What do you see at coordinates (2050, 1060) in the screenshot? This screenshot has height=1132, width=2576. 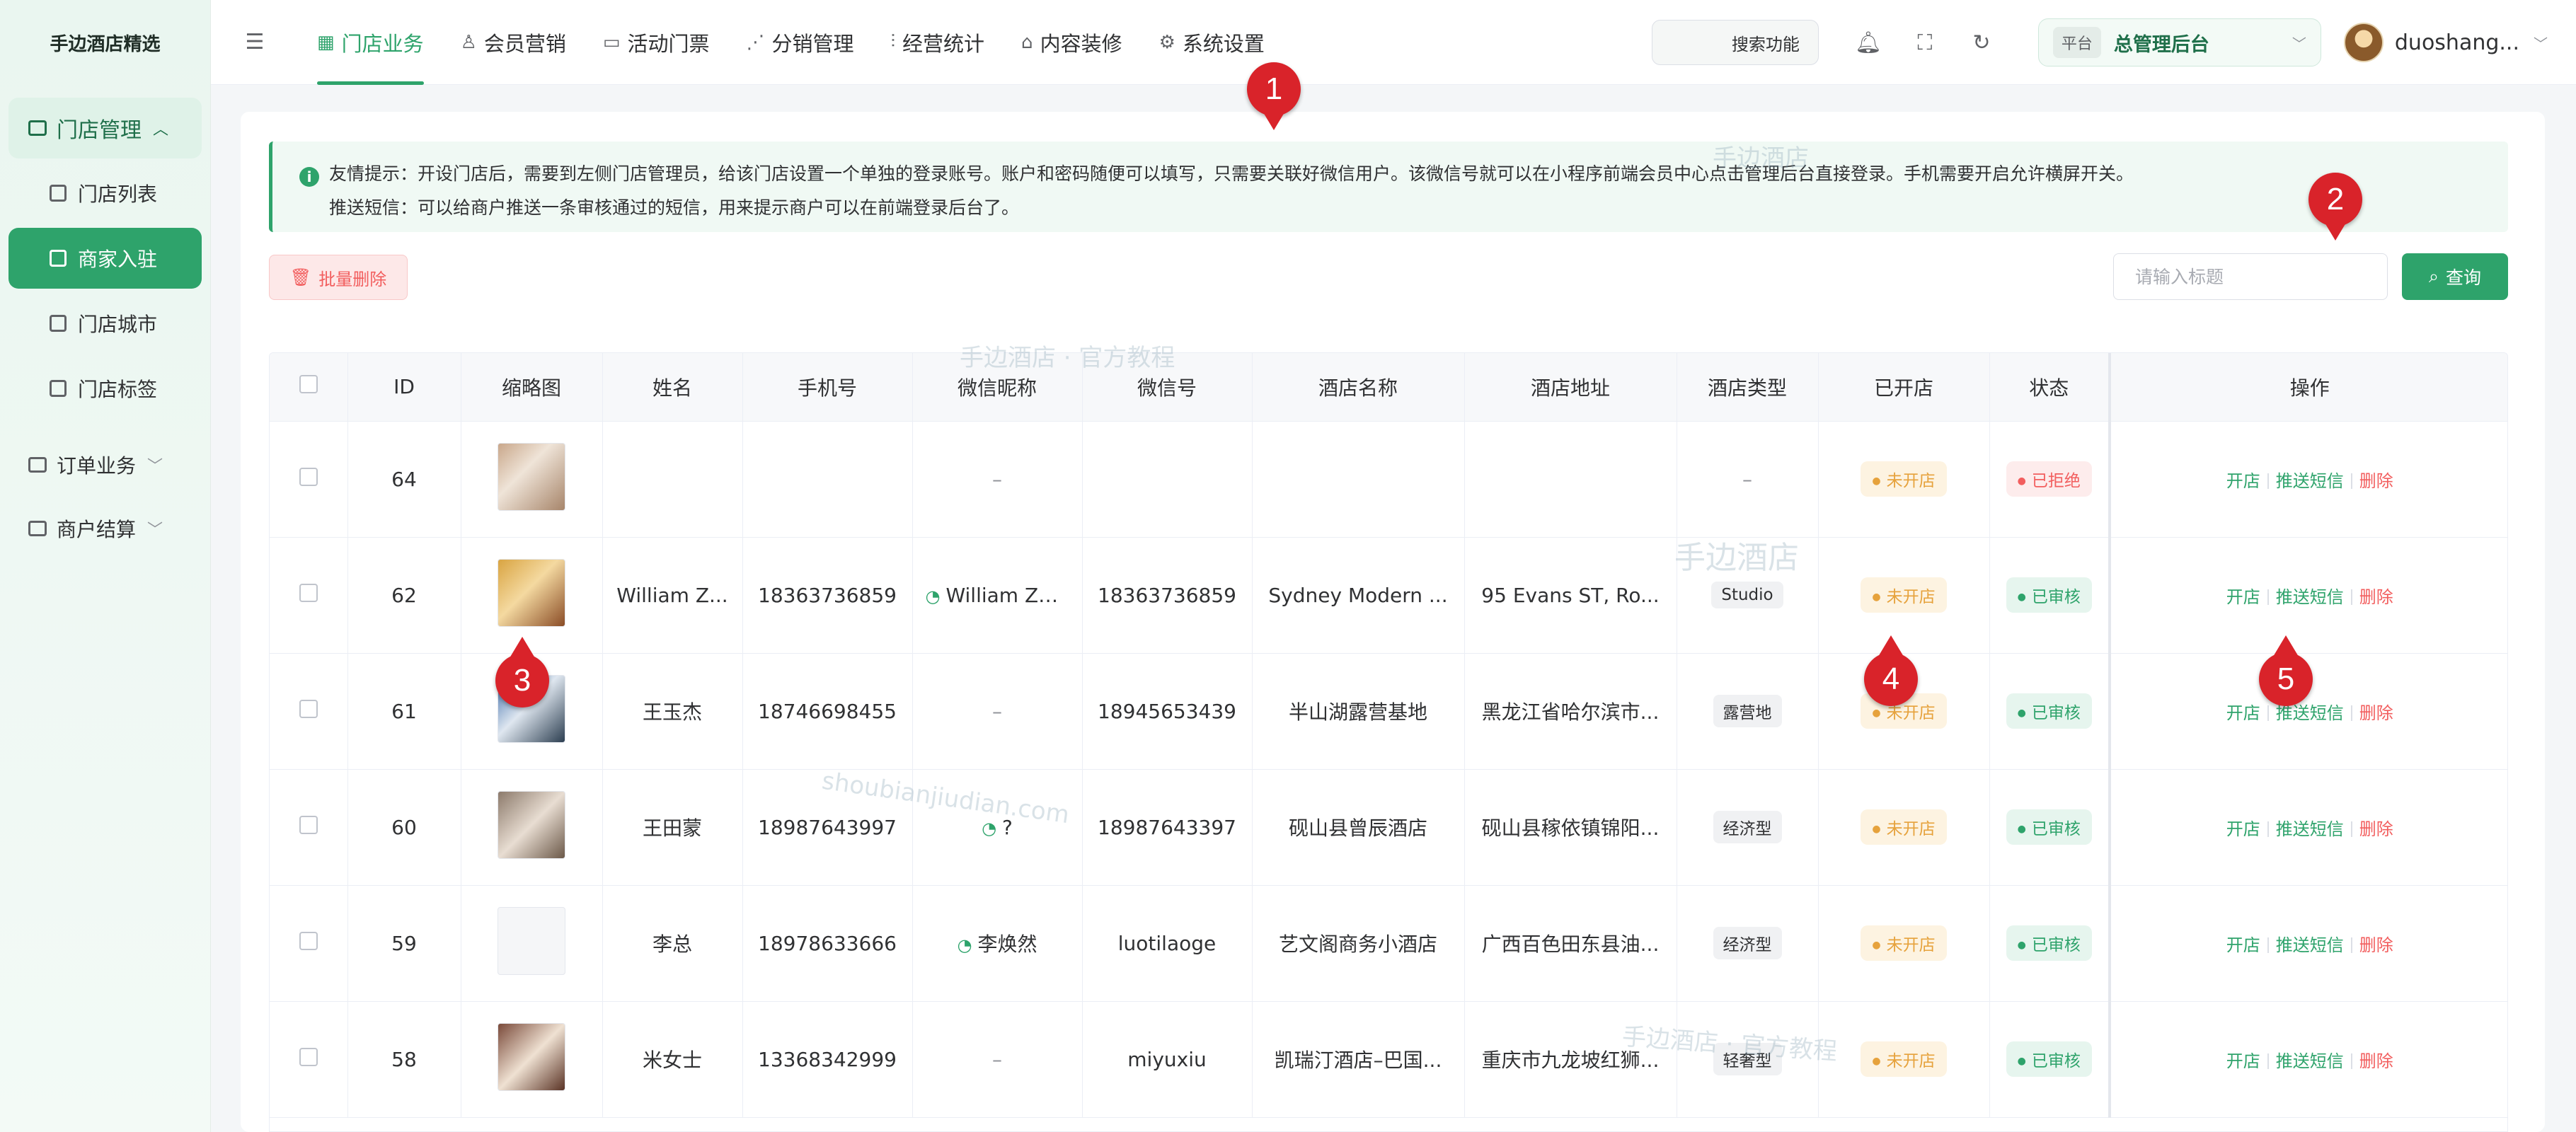 I see `cell-status: 已审核` at bounding box center [2050, 1060].